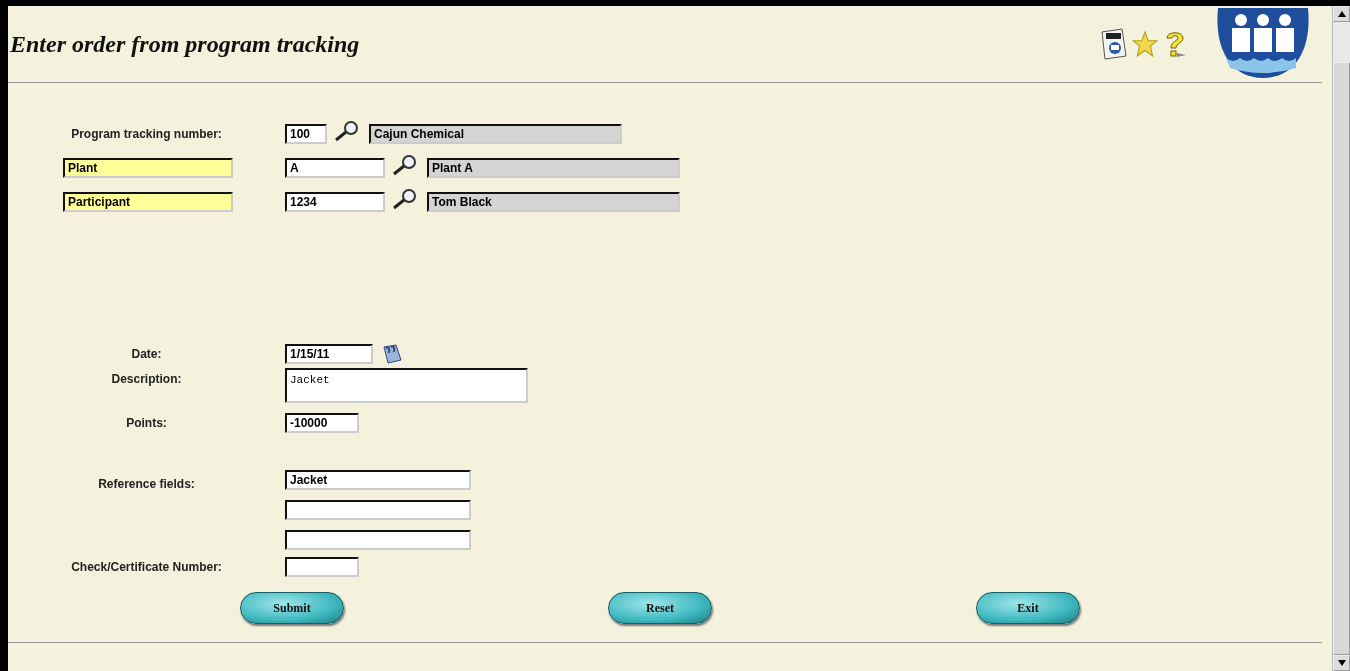 The image size is (1350, 671). I want to click on description-field: Jacket, so click(406, 385).